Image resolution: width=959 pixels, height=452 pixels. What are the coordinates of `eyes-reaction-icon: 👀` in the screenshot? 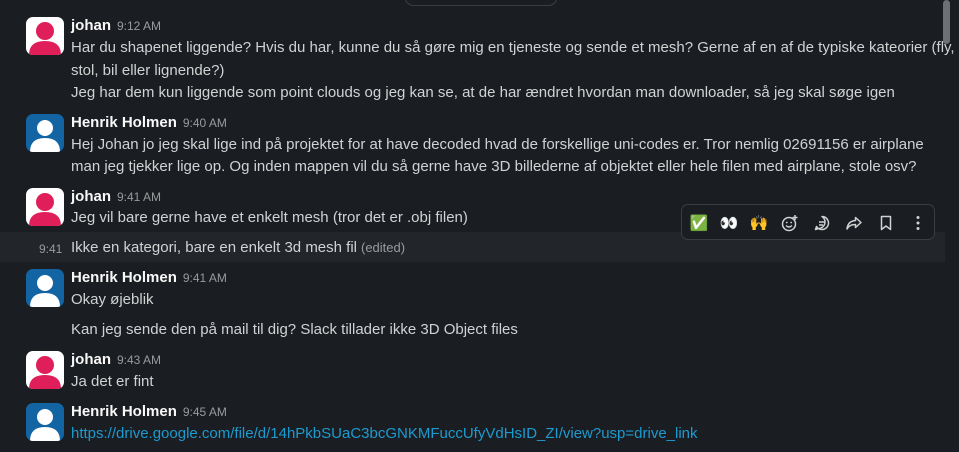 It's located at (729, 223).